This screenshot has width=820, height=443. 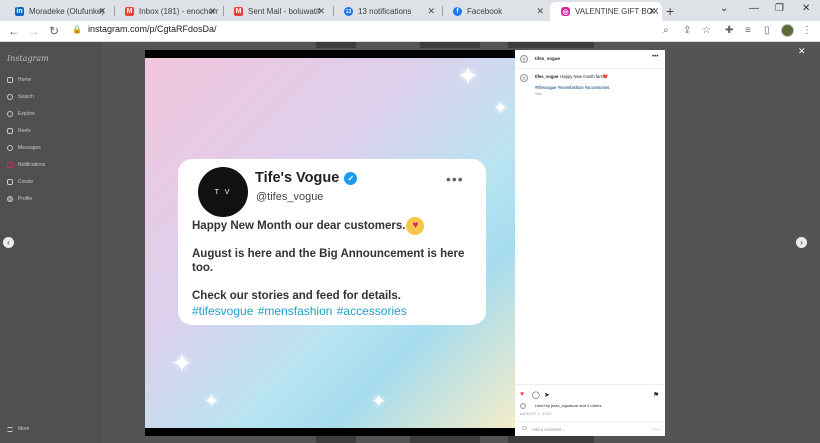 I want to click on browser-tab: f Facebook ✕, so click(x=496, y=11).